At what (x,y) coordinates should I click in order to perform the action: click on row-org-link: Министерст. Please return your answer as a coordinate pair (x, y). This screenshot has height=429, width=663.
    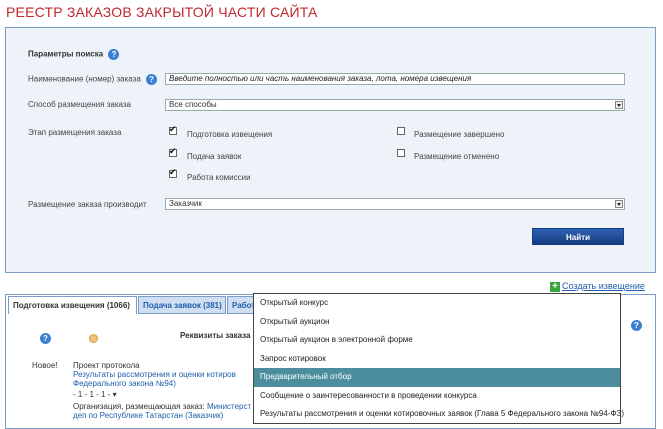
    Looking at the image, I should click on (229, 406).